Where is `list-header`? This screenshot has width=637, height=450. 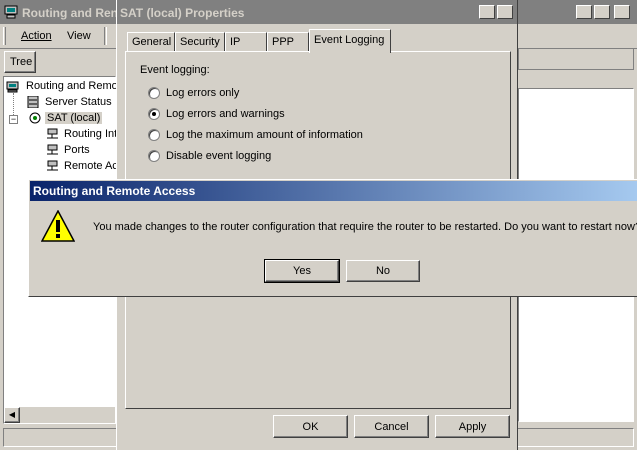
list-header is located at coordinates (576, 59).